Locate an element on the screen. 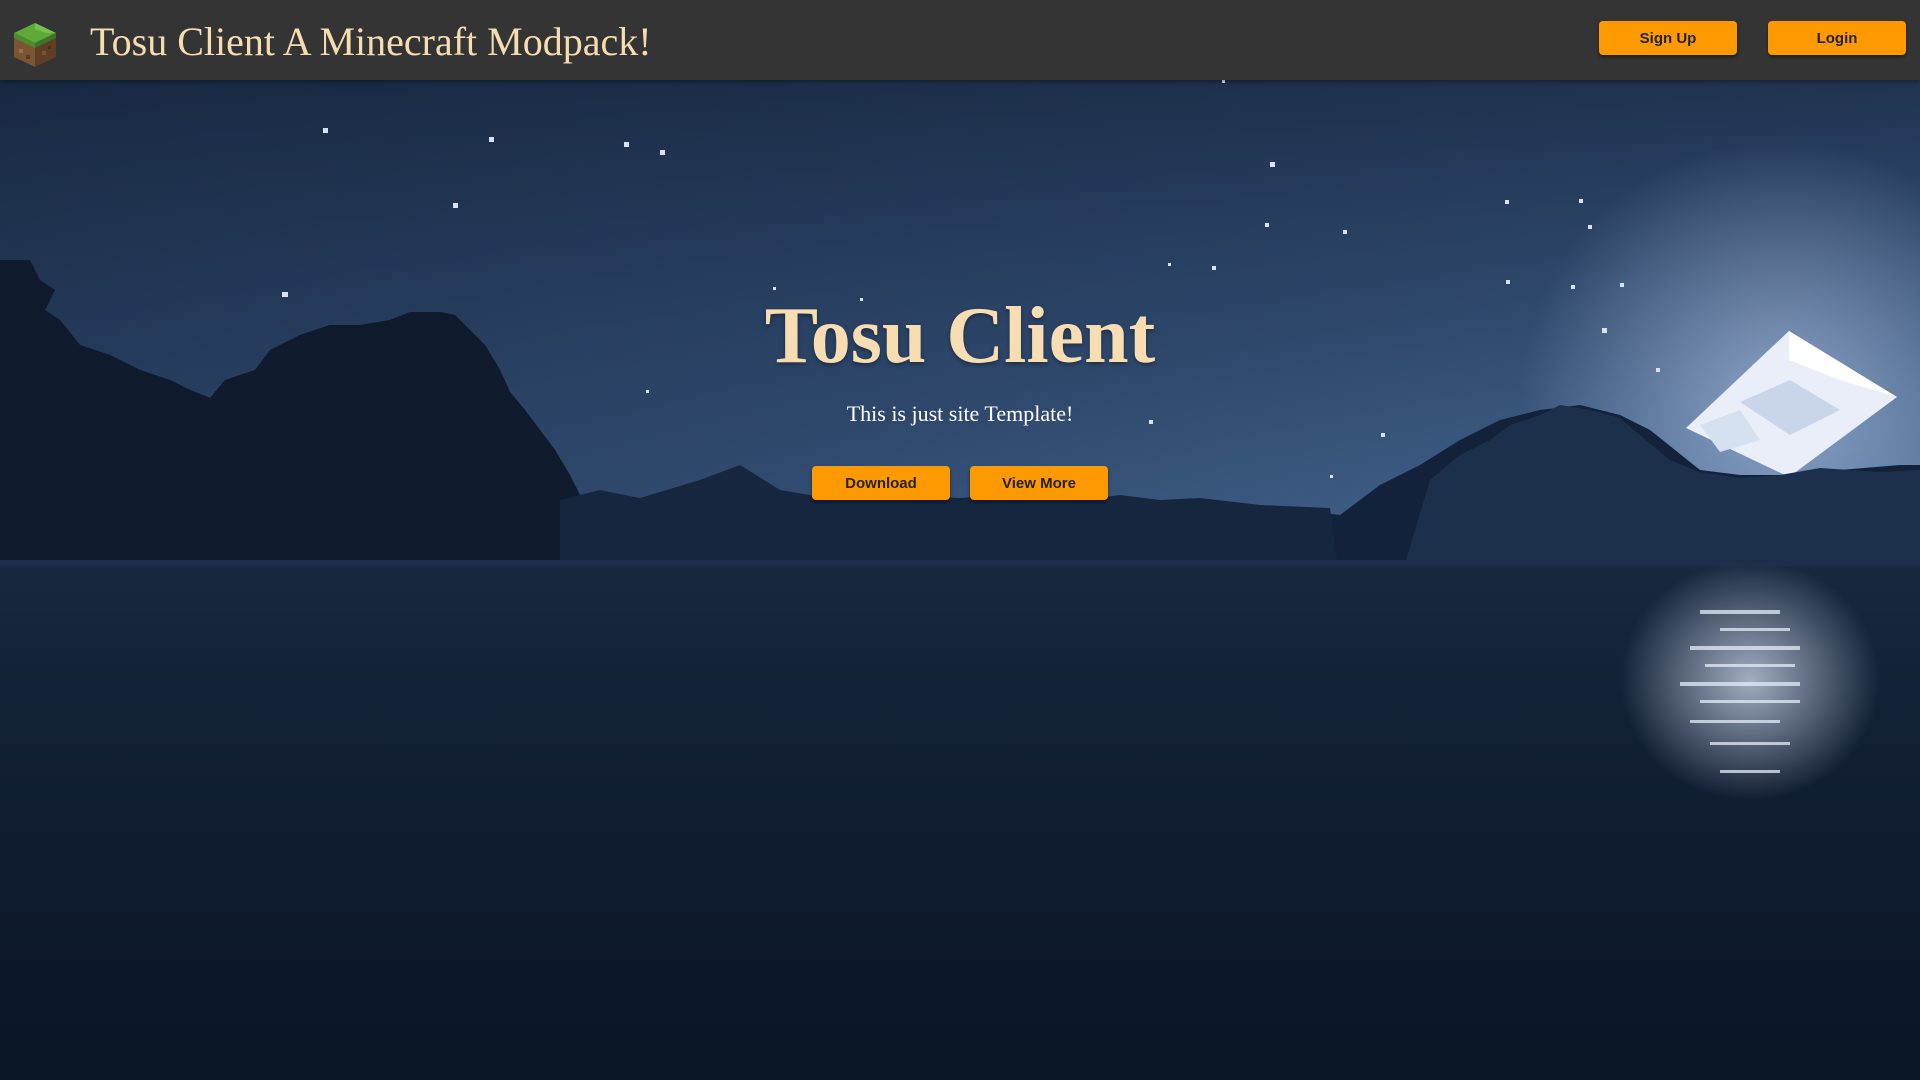  hero-title: Tosu Client is located at coordinates (960, 336).